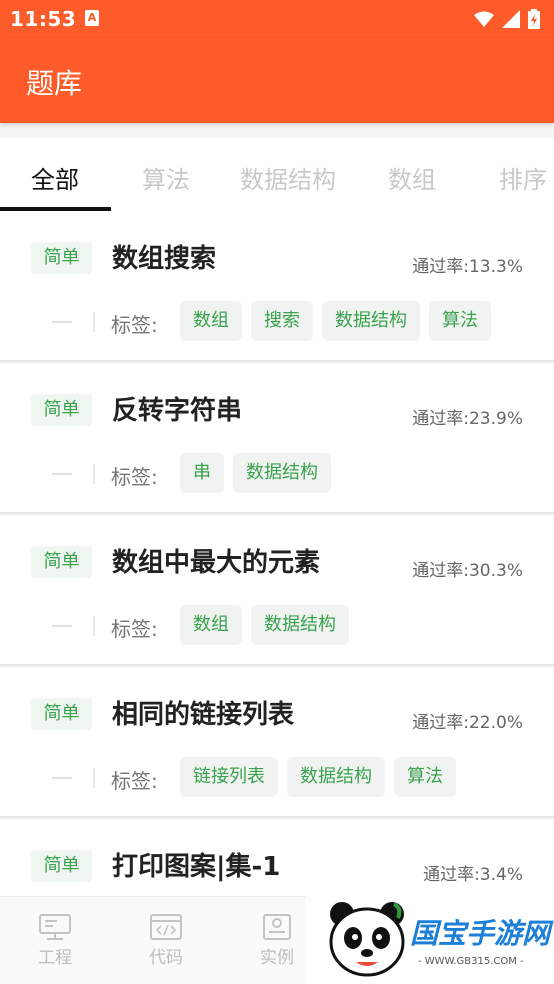  I want to click on watermark-url: - WWW.GB315.COM -, so click(471, 961).